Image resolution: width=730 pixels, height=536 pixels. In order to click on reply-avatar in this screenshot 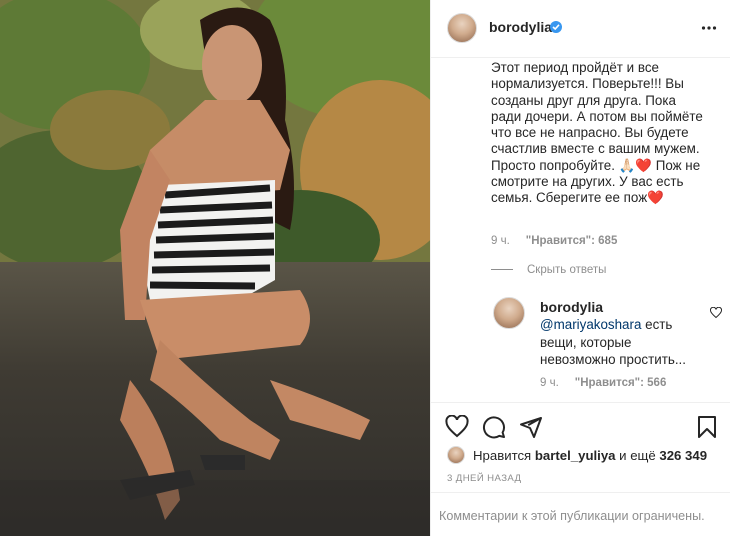, I will do `click(509, 313)`.